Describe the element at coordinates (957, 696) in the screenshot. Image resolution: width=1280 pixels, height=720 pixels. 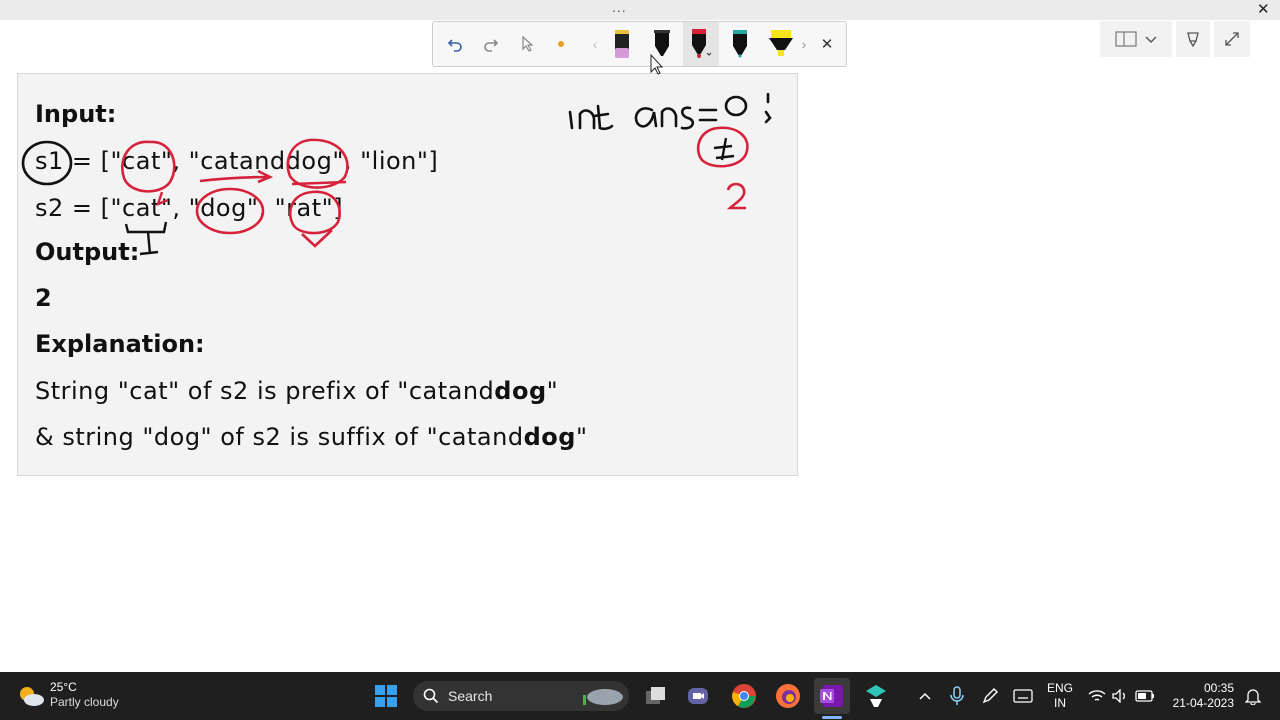
I see `microphone-icon` at that location.